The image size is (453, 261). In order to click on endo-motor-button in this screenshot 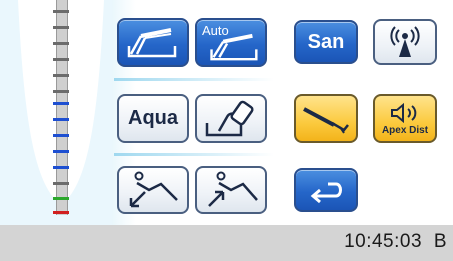, I will do `click(326, 118)`.